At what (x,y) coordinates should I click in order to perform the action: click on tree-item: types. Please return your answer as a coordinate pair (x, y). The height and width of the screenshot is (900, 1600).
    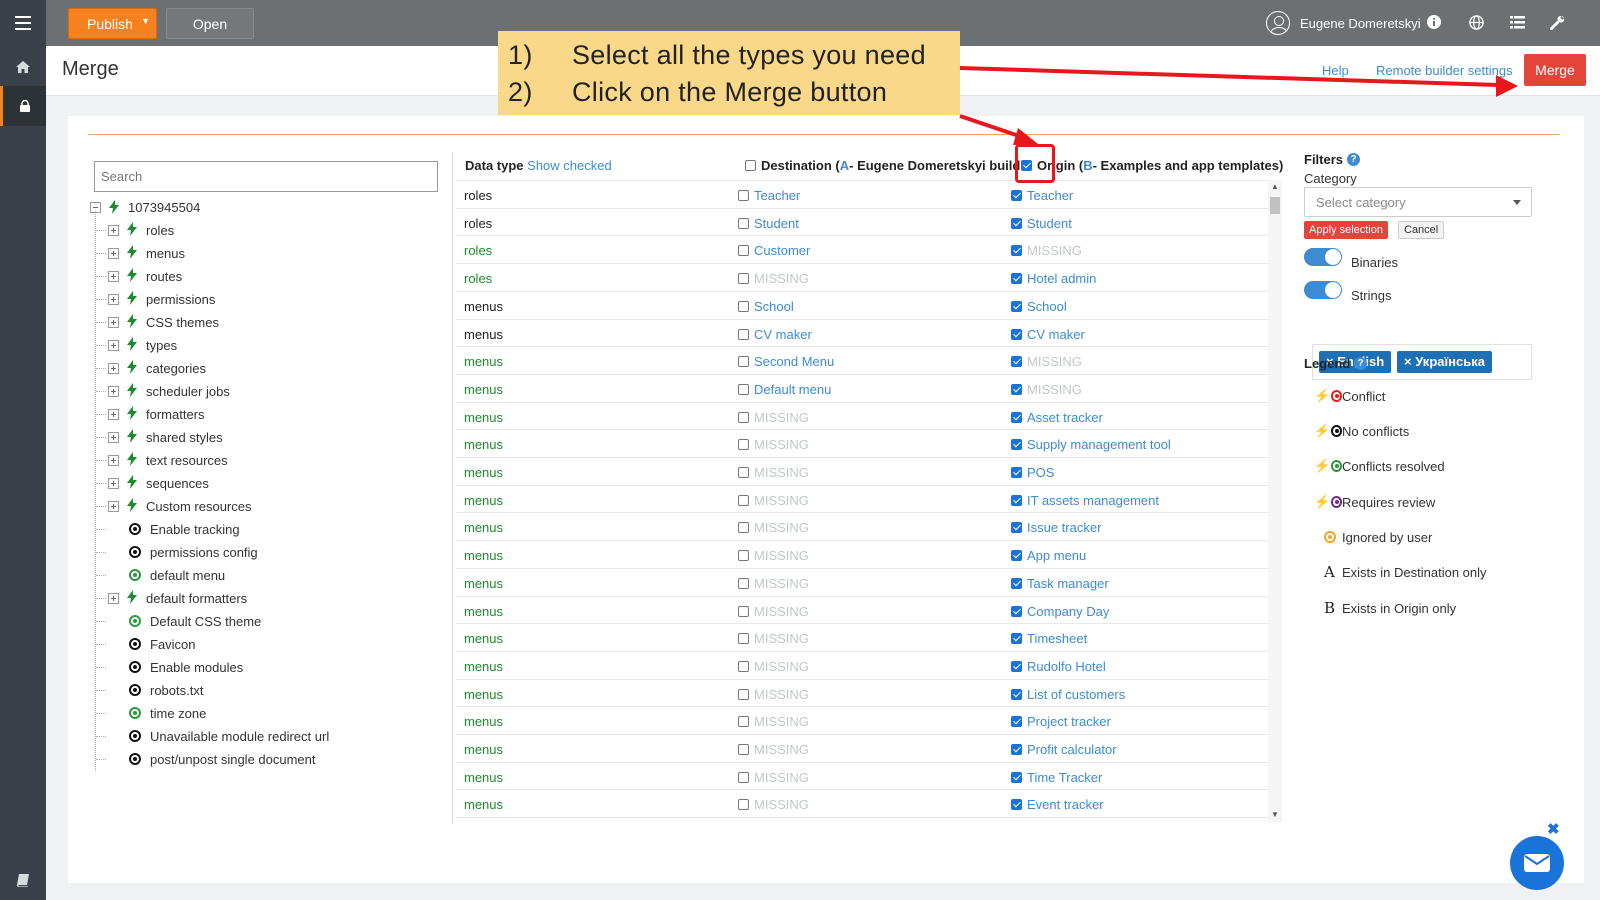
    Looking at the image, I should click on (142, 345).